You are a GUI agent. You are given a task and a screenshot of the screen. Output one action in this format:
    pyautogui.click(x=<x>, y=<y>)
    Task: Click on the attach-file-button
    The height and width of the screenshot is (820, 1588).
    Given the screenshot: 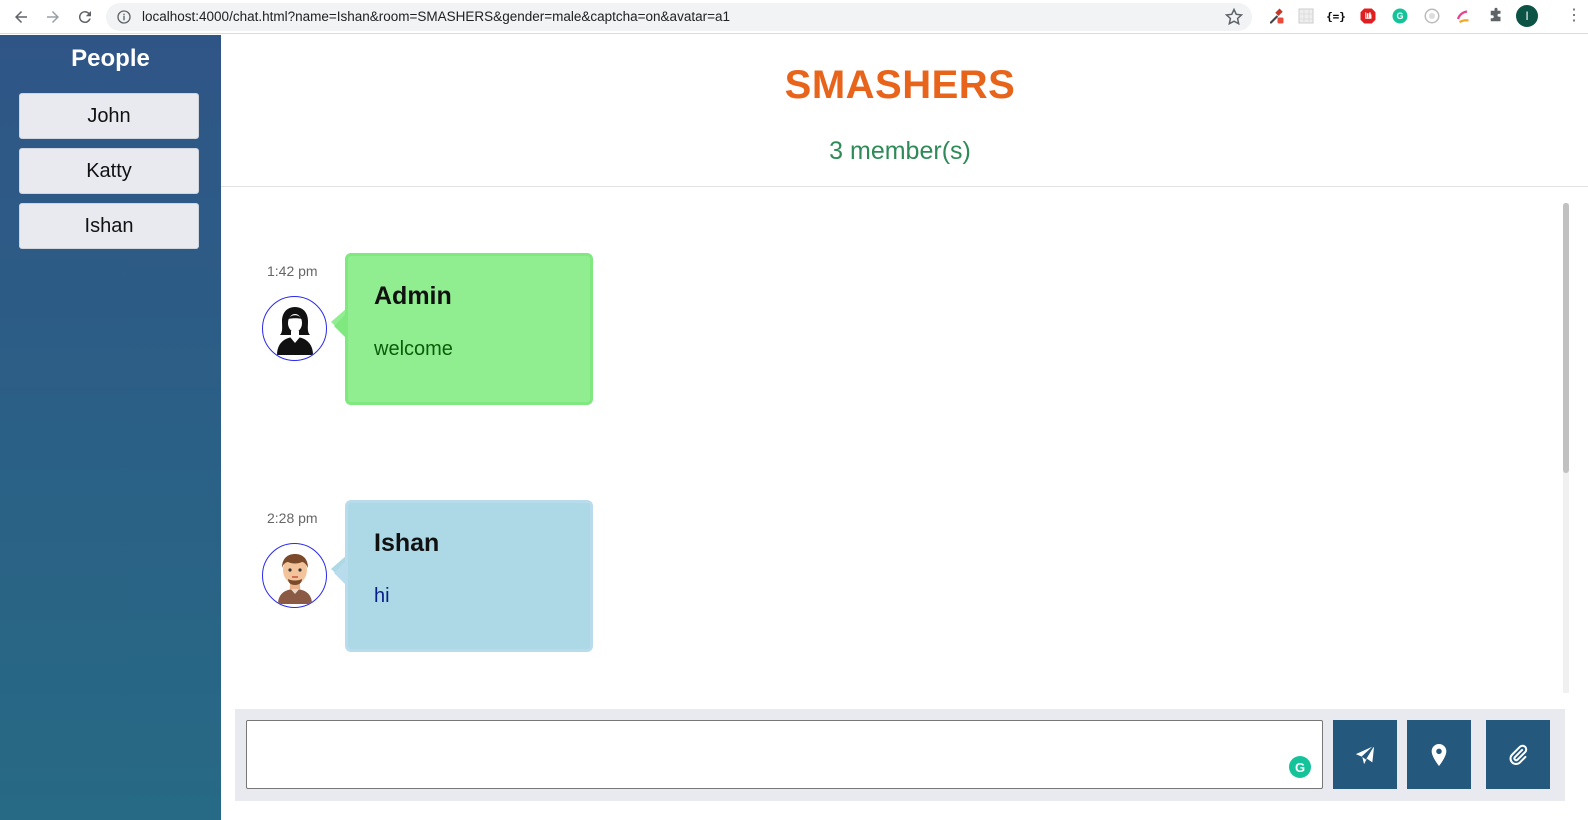 What is the action you would take?
    pyautogui.click(x=1518, y=754)
    